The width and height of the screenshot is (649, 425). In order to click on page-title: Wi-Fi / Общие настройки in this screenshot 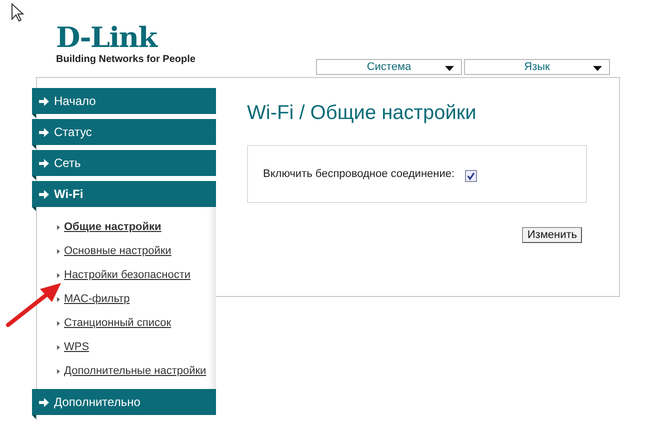, I will do `click(362, 113)`.